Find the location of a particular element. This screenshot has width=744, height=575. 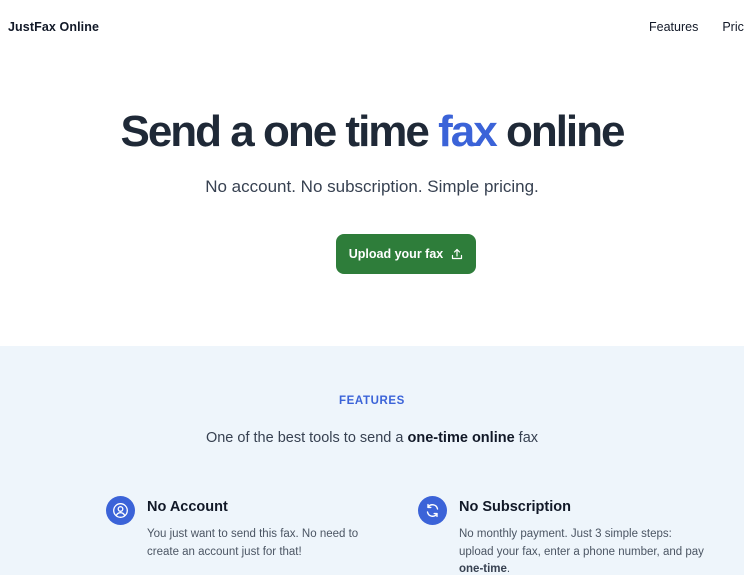

features-eyebrow: FEATURES is located at coordinates (372, 401).